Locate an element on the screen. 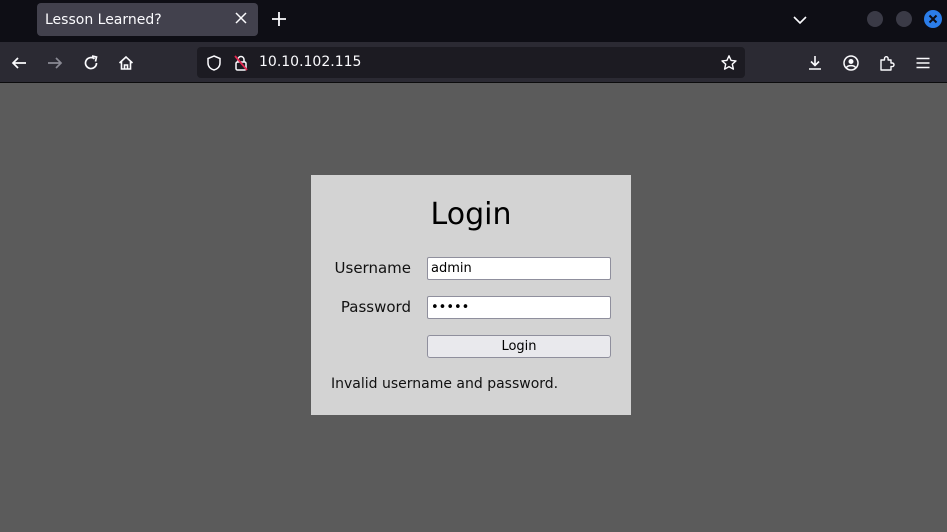 The width and height of the screenshot is (947, 532). chevron-down-icon is located at coordinates (800, 20).